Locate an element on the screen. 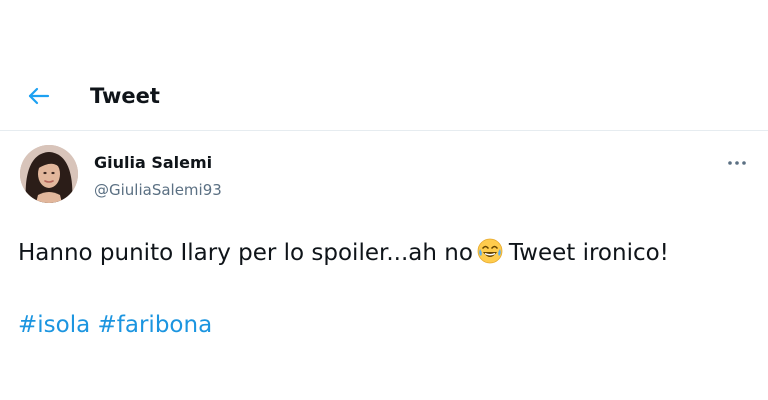 This screenshot has width=768, height=400. profile-photo is located at coordinates (49, 174).